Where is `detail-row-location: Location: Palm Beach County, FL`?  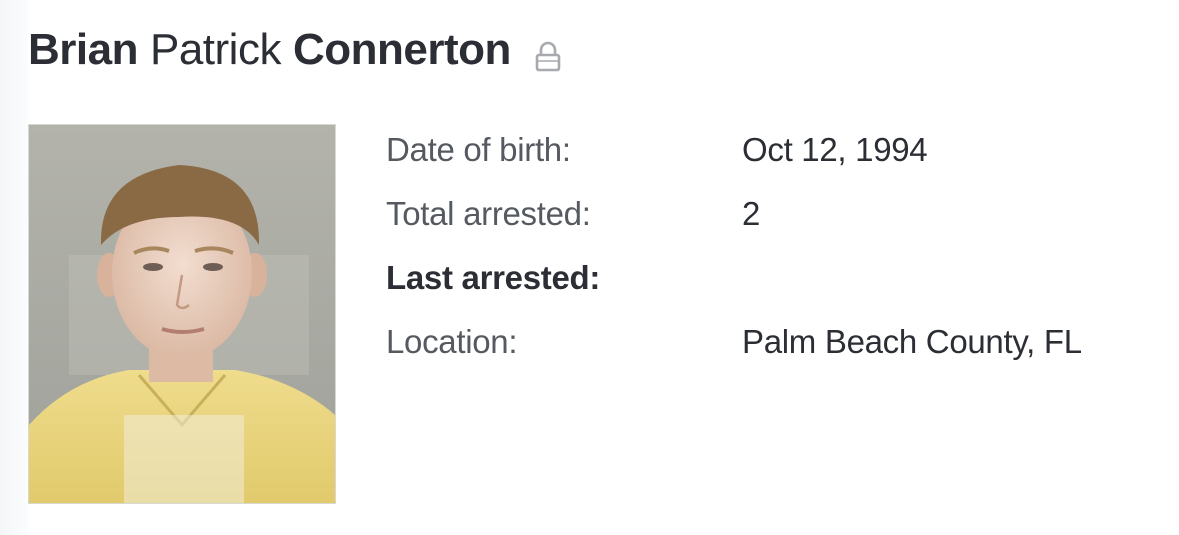 detail-row-location: Location: Palm Beach County, FL is located at coordinates (776, 342).